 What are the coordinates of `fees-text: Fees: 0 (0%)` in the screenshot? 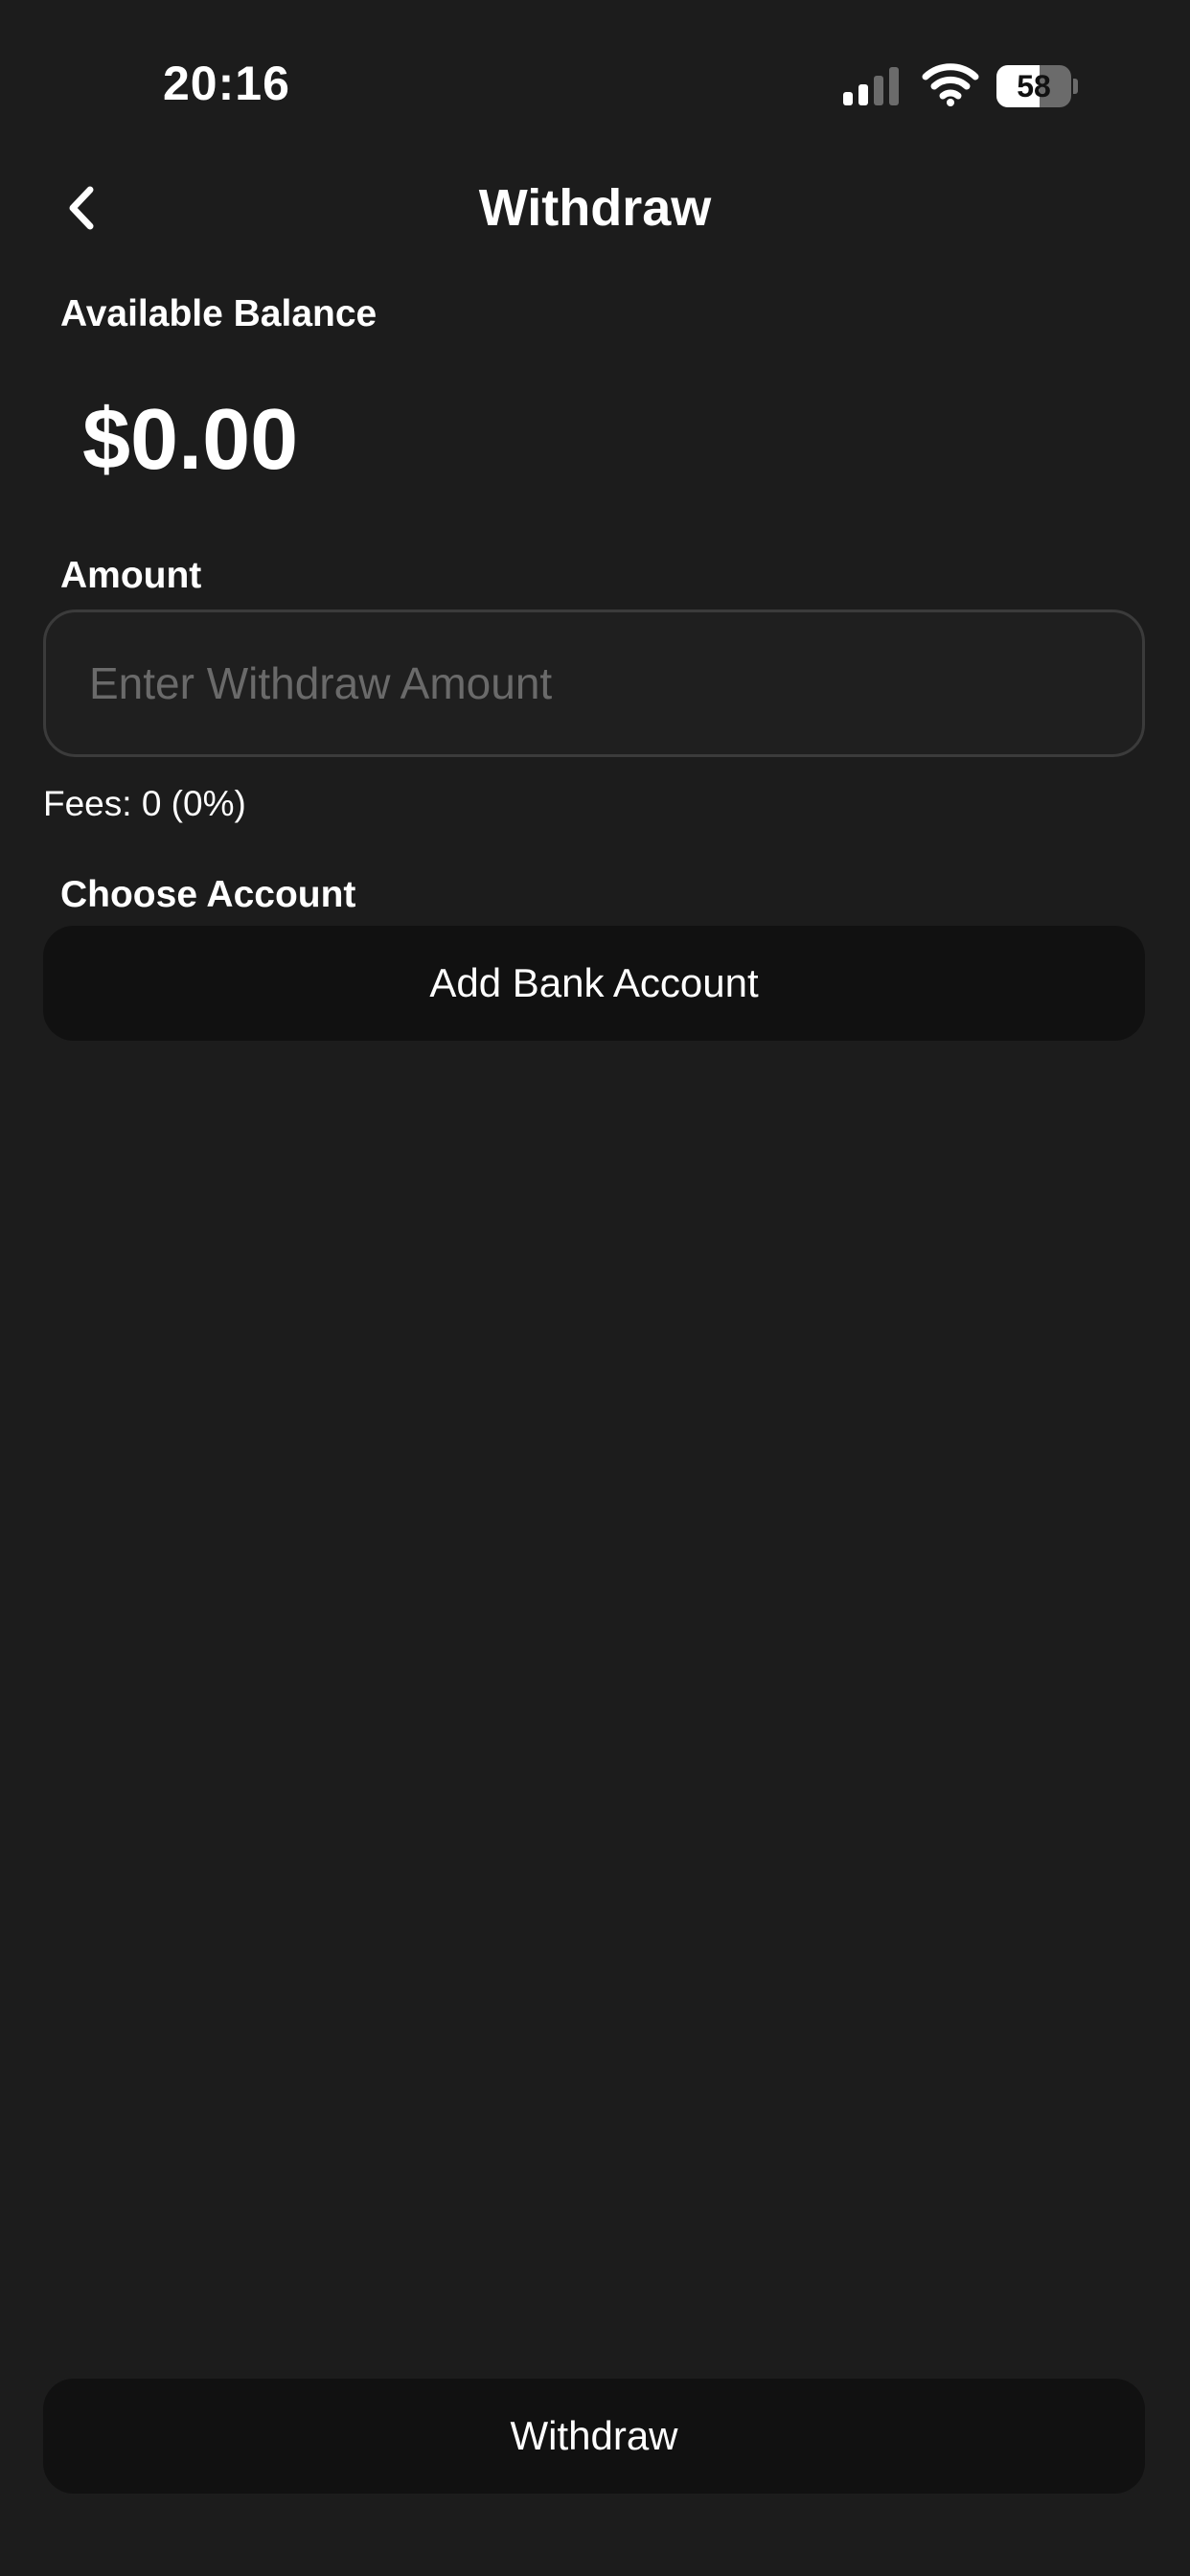 It's located at (144, 803).